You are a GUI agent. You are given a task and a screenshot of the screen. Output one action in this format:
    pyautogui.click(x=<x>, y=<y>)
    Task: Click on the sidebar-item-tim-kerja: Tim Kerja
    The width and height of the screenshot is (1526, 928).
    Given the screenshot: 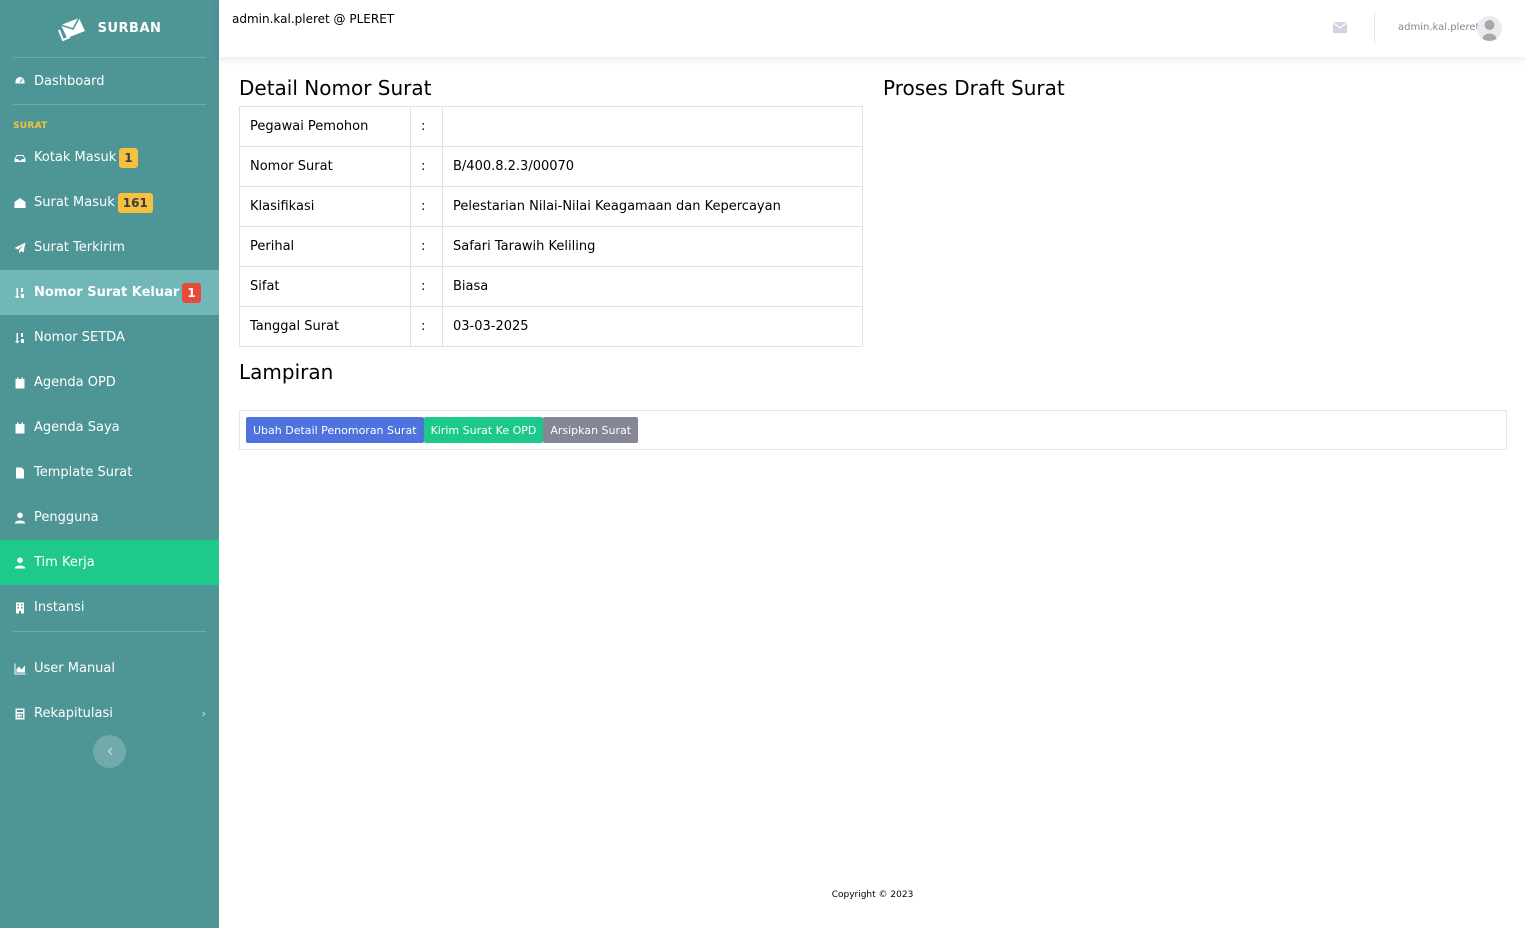 What is the action you would take?
    pyautogui.click(x=109, y=562)
    